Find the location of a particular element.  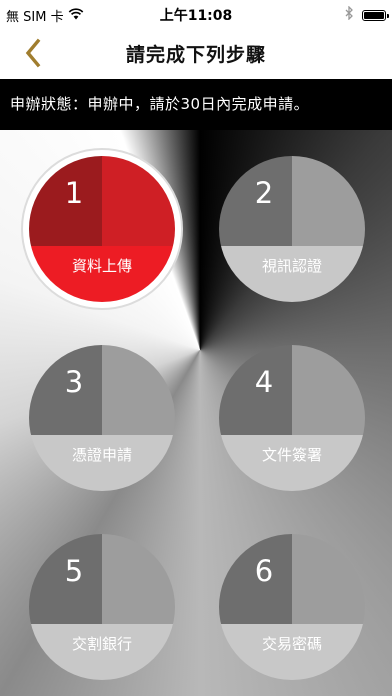

status-time: 上午11:08 is located at coordinates (196, 16).